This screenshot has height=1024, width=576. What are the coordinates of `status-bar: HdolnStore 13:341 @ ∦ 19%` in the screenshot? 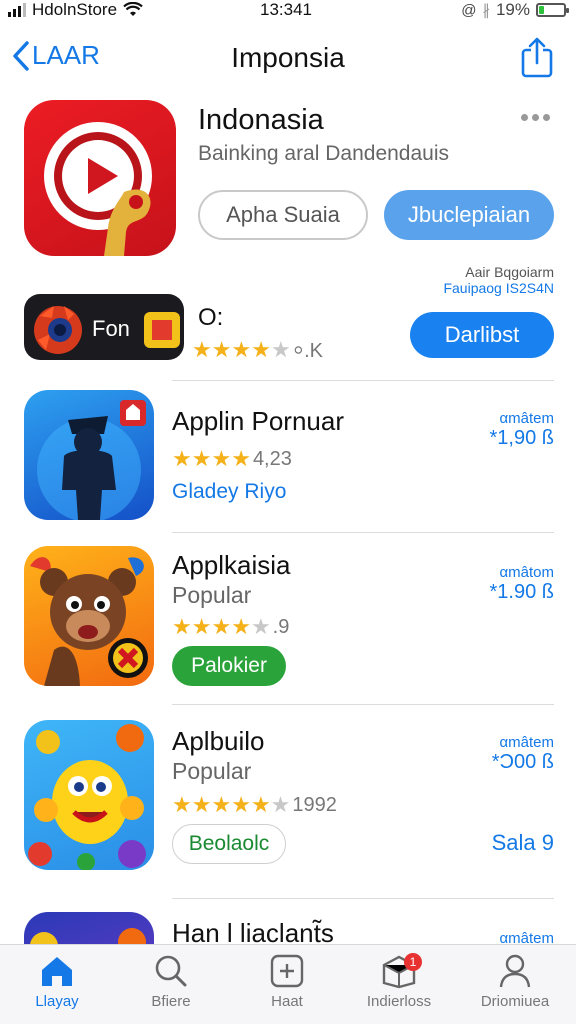 It's located at (288, 11).